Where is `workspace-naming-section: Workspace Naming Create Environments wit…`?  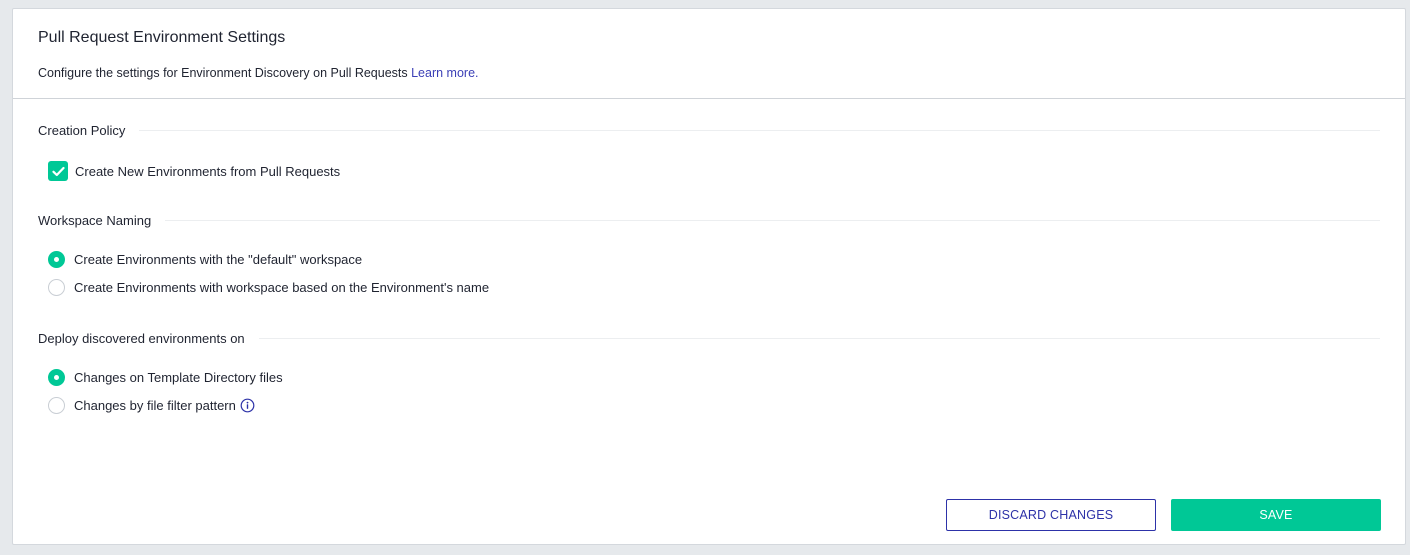 workspace-naming-section: Workspace Naming Create Environments wit… is located at coordinates (709, 253).